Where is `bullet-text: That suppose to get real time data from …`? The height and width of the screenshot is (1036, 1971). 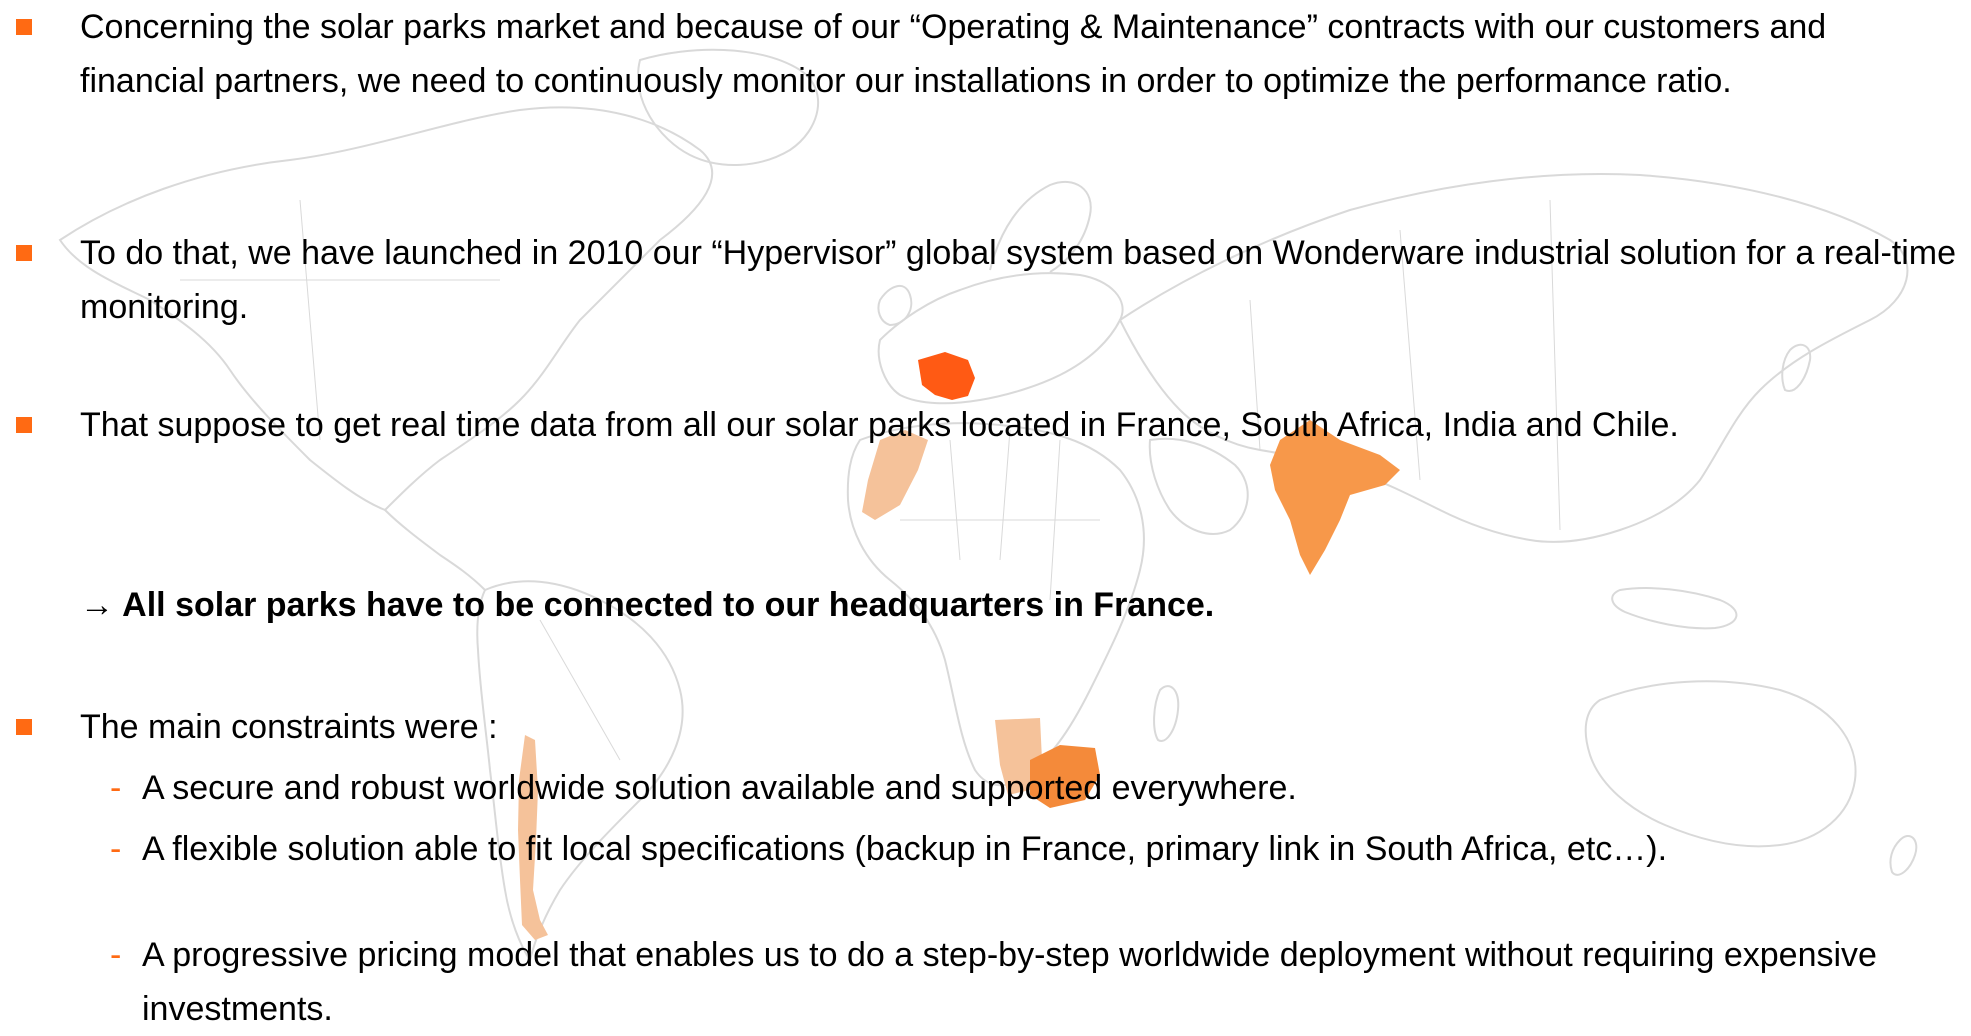
bullet-text: That suppose to get real time data from … is located at coordinates (879, 425).